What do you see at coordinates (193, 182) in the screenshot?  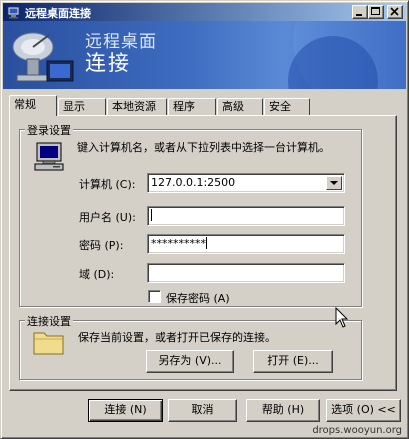 I see `computer-value: 127.0.0.1:2500` at bounding box center [193, 182].